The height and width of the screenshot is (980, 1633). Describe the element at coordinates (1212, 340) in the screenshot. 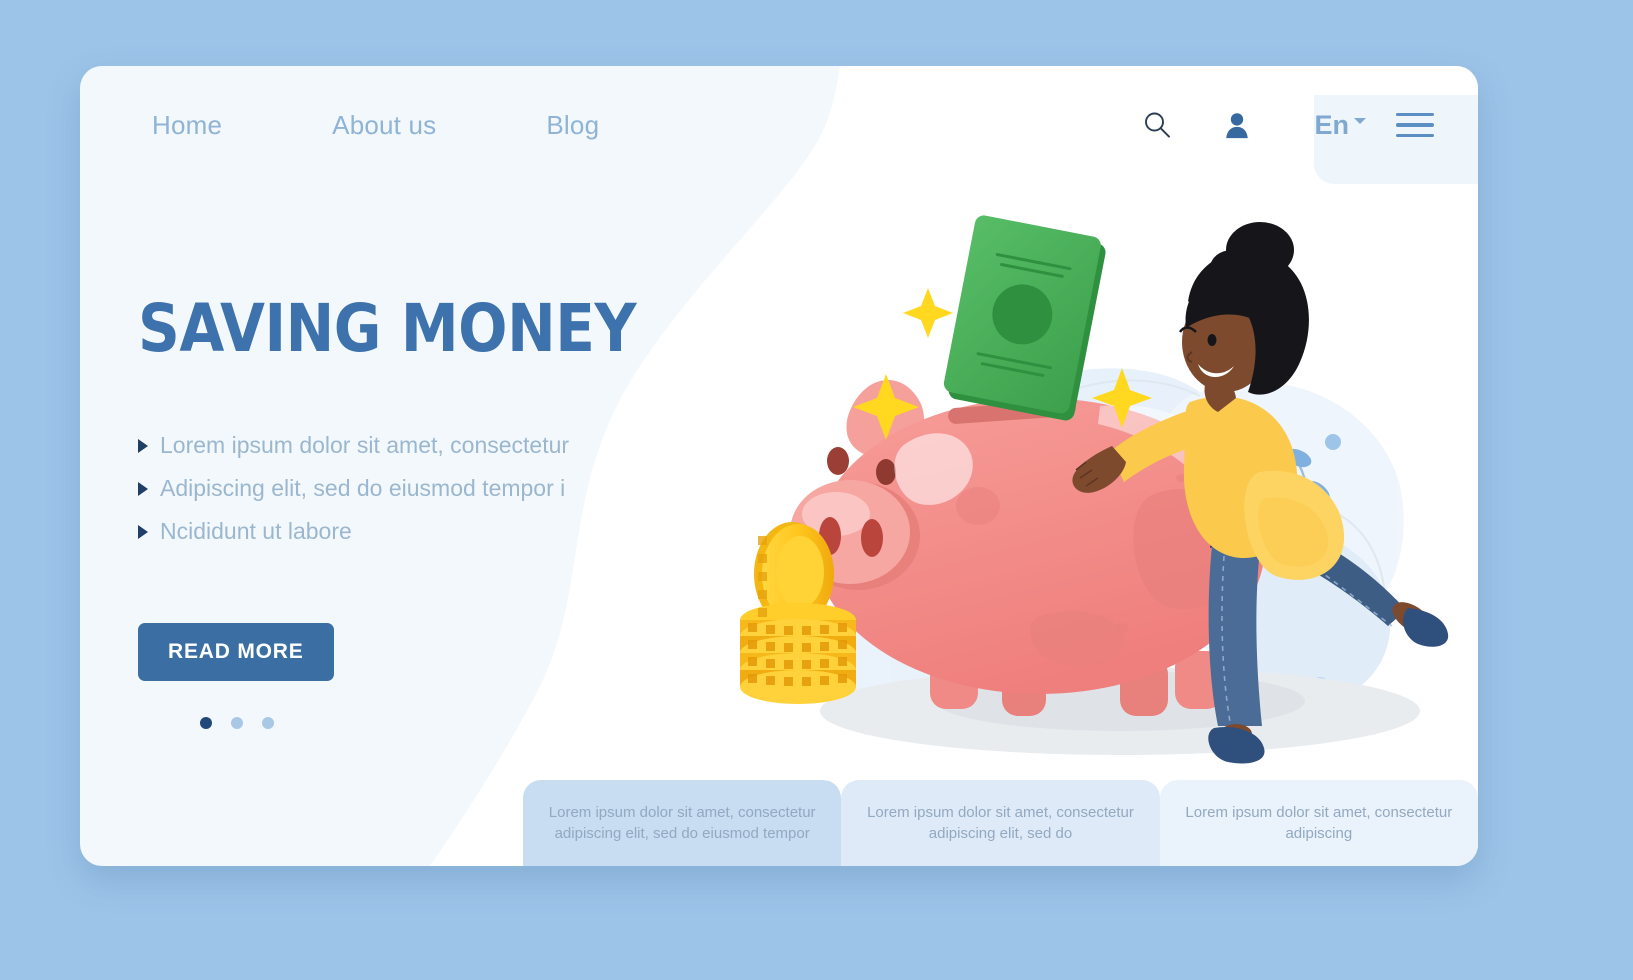

I see `eye` at that location.